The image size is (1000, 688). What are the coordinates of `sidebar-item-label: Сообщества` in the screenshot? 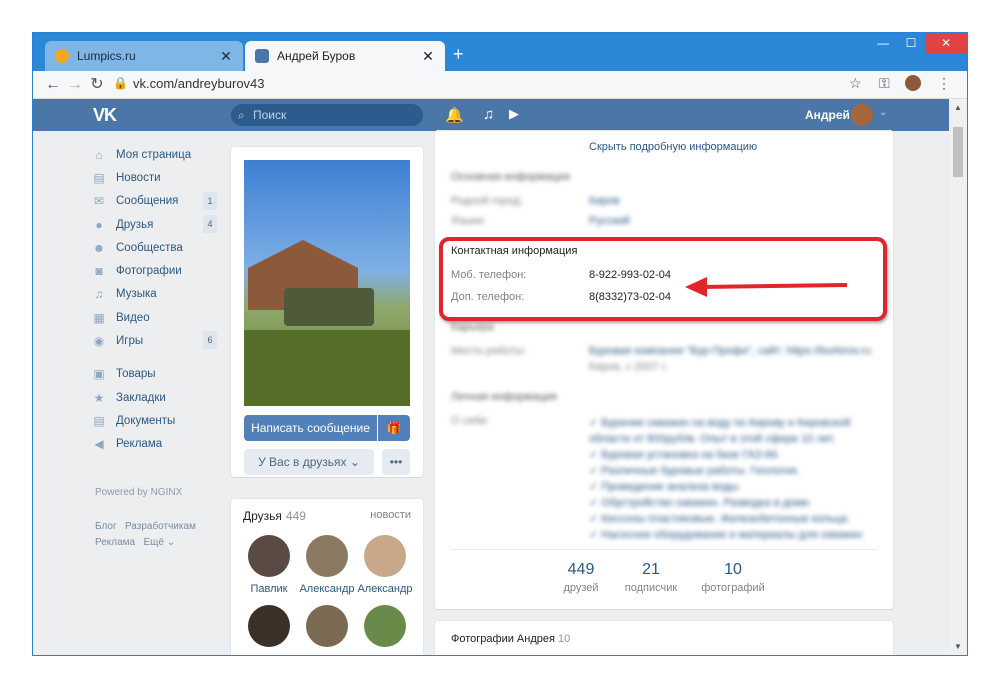 It's located at (149, 247).